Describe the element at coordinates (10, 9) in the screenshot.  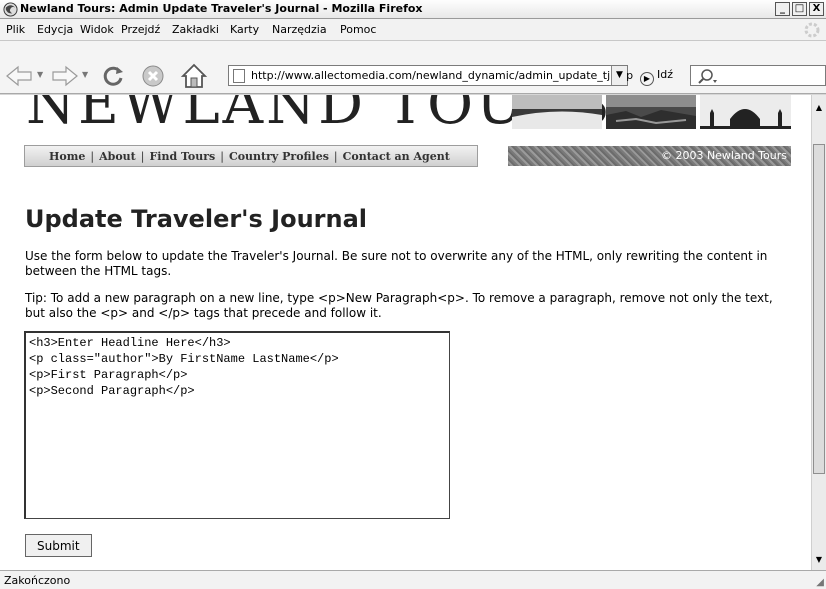
I see `firefox-icon` at that location.